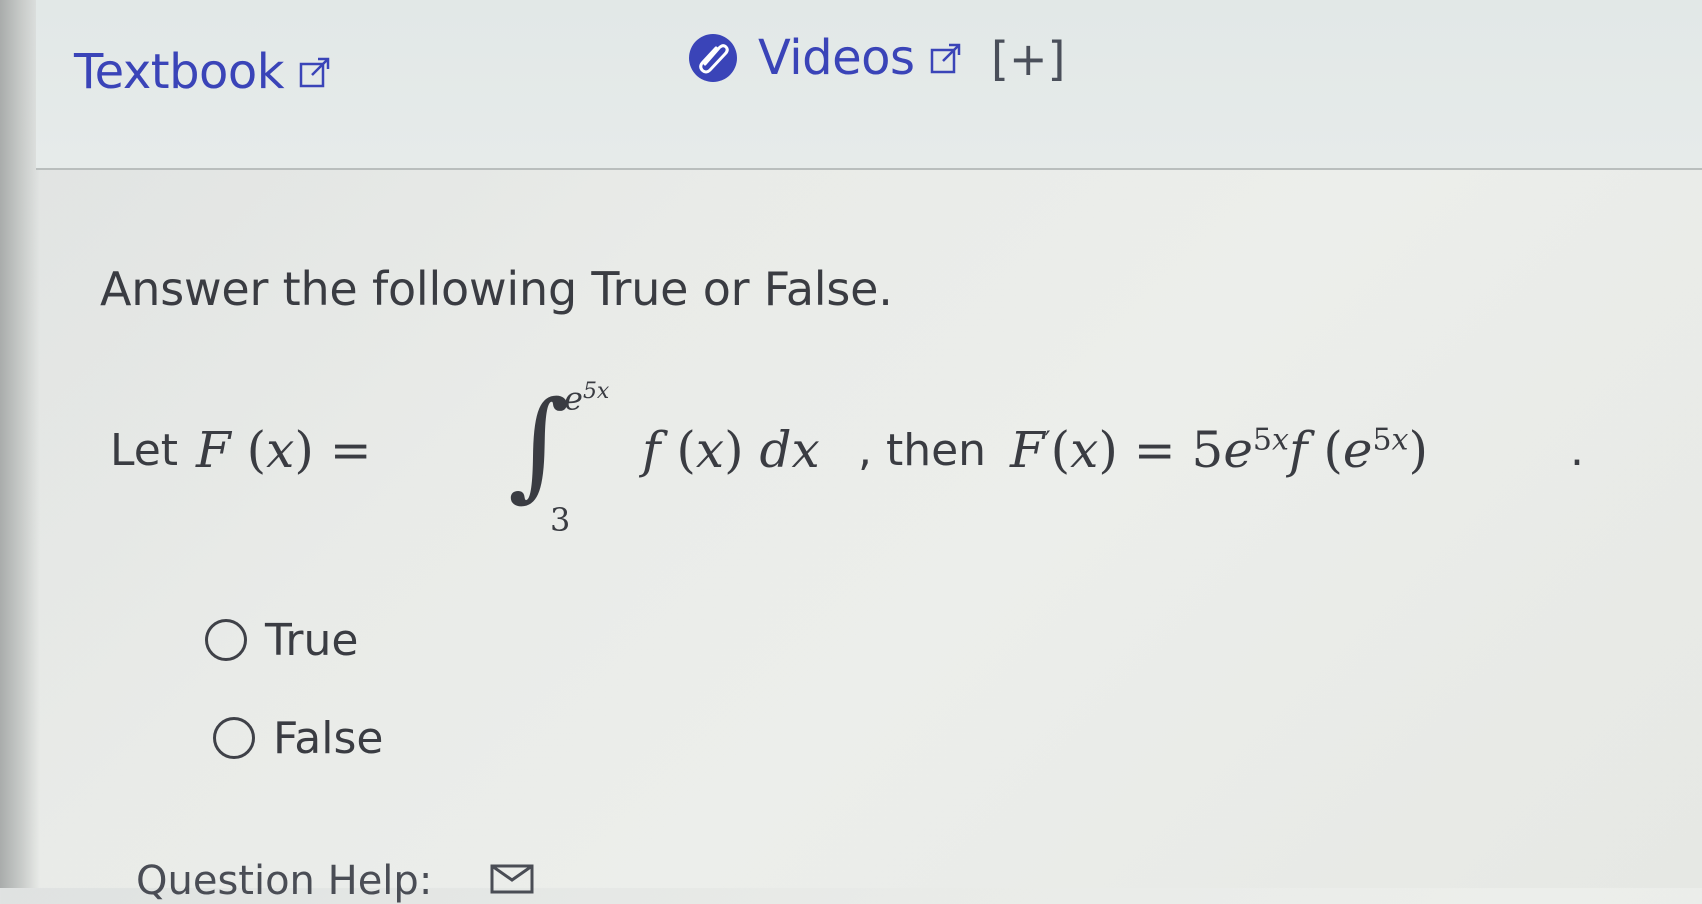  Describe the element at coordinates (179, 72) in the screenshot. I see `textbook-label: Textbook` at that location.